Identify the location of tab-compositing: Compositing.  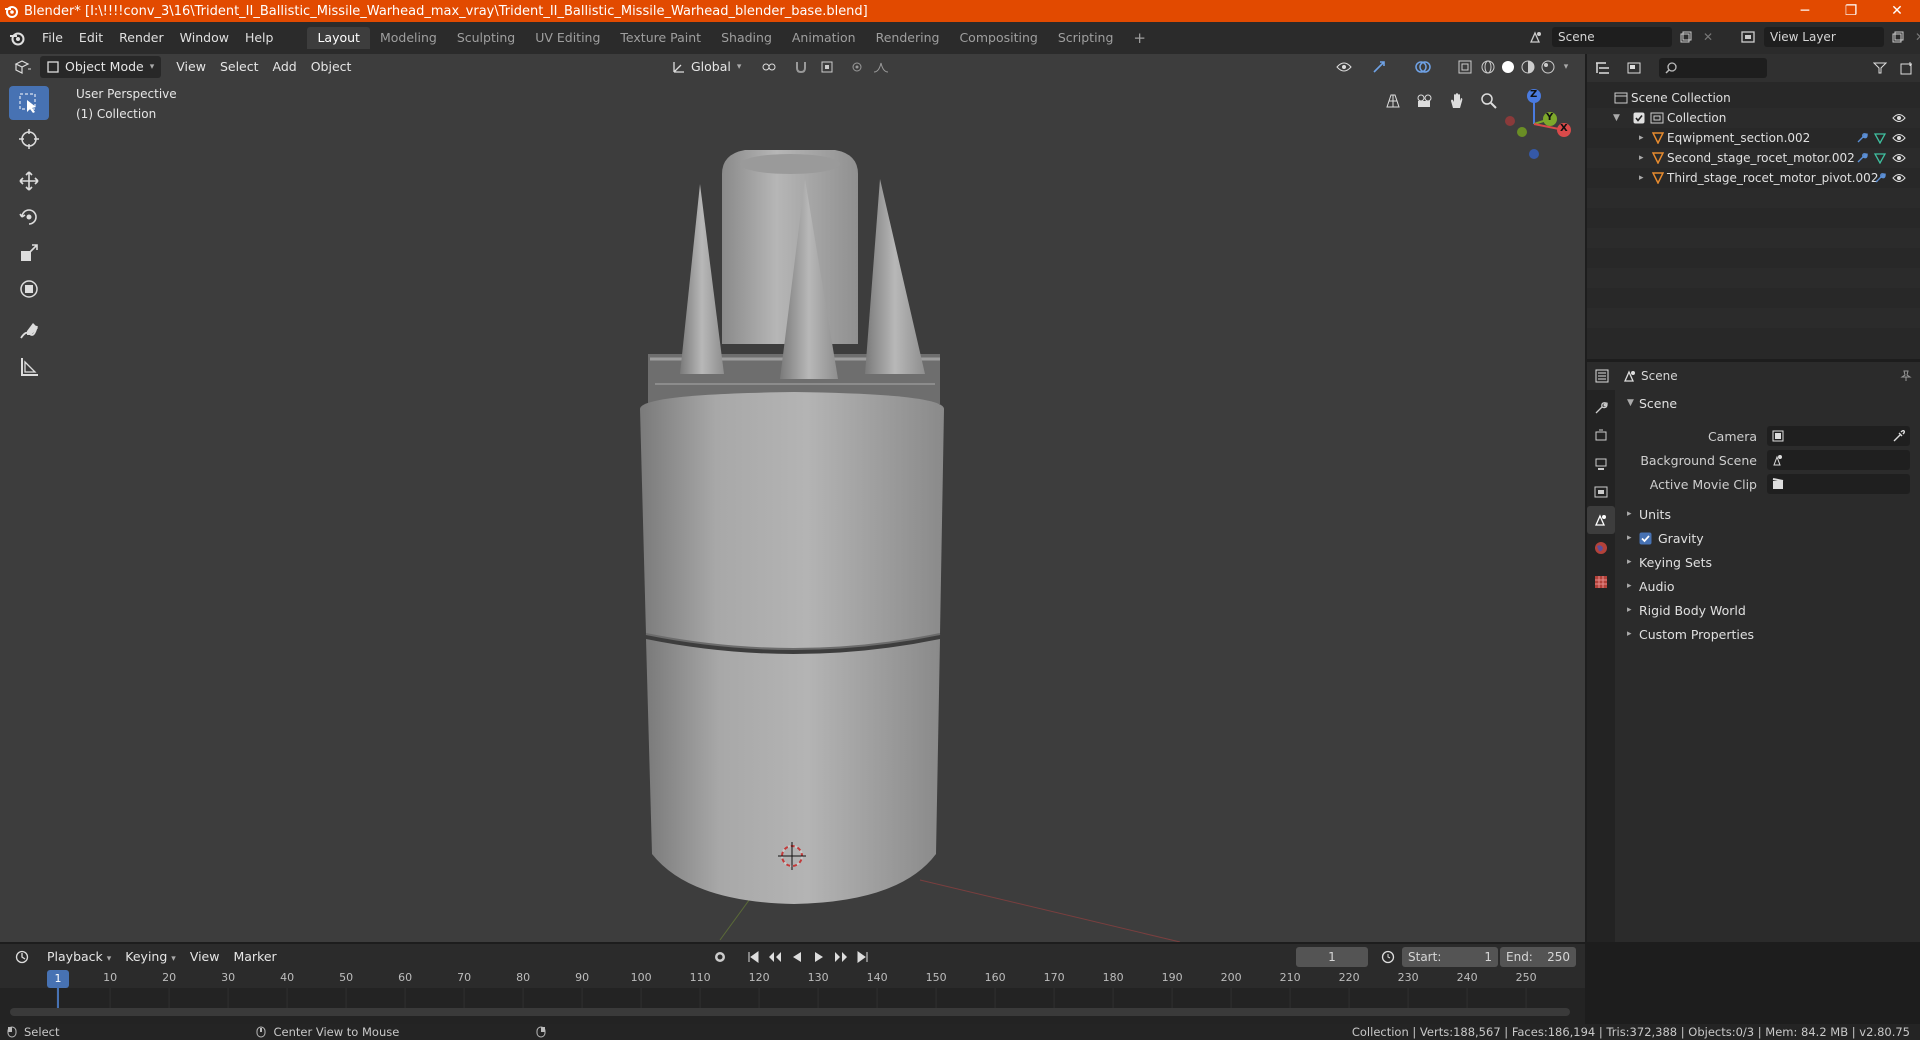
(998, 38).